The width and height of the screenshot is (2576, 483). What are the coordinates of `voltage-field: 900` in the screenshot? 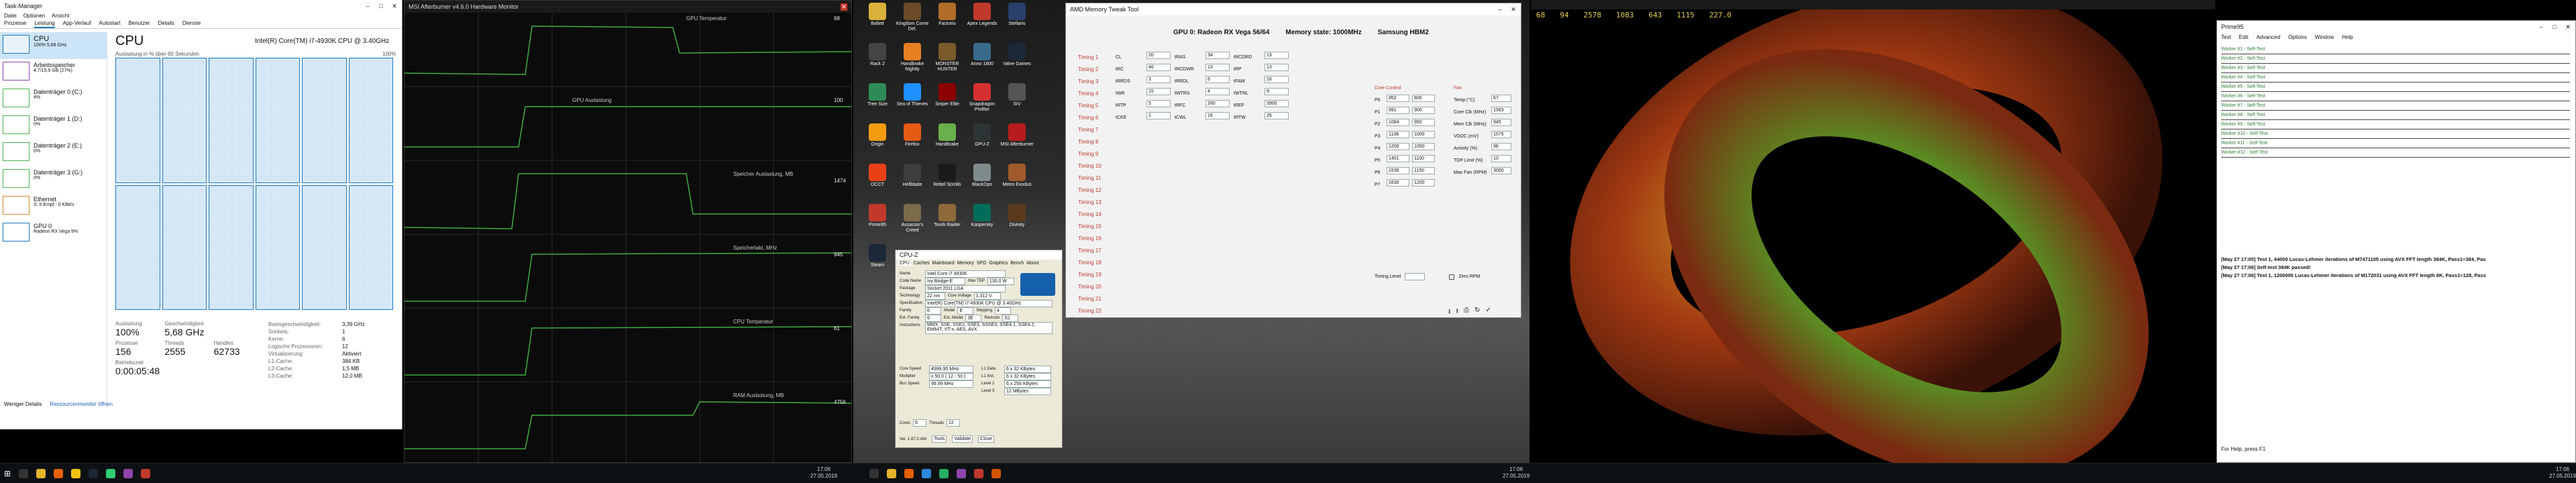 It's located at (1423, 110).